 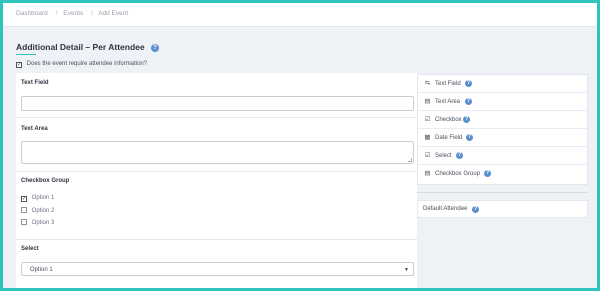 What do you see at coordinates (34, 129) in the screenshot?
I see `text-area-label: Text Area` at bounding box center [34, 129].